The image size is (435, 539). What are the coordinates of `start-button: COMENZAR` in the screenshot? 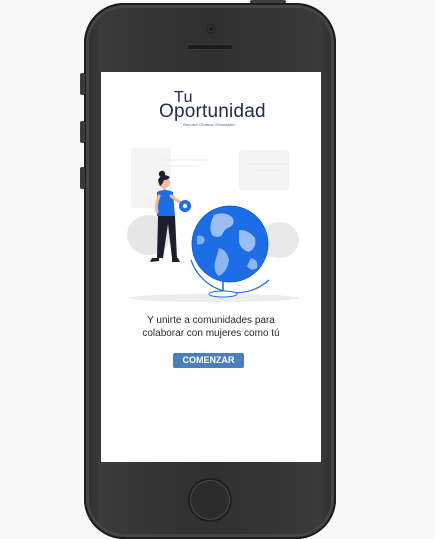 It's located at (208, 360).